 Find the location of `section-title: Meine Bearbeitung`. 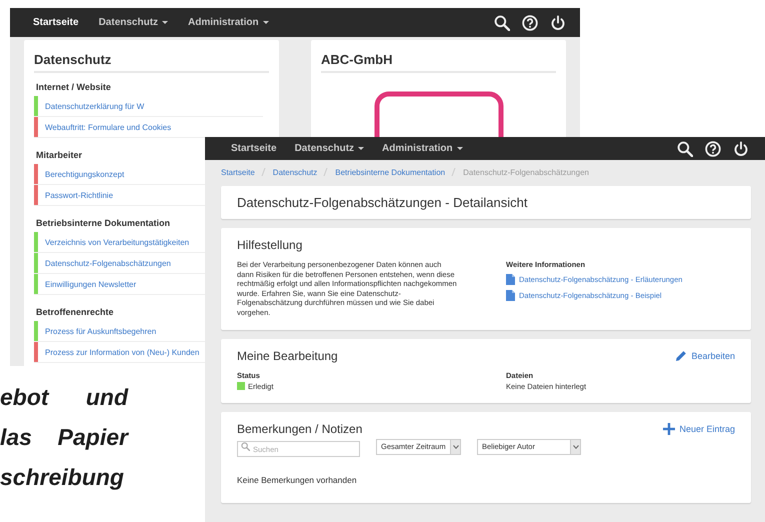

section-title: Meine Bearbeitung is located at coordinates (287, 355).